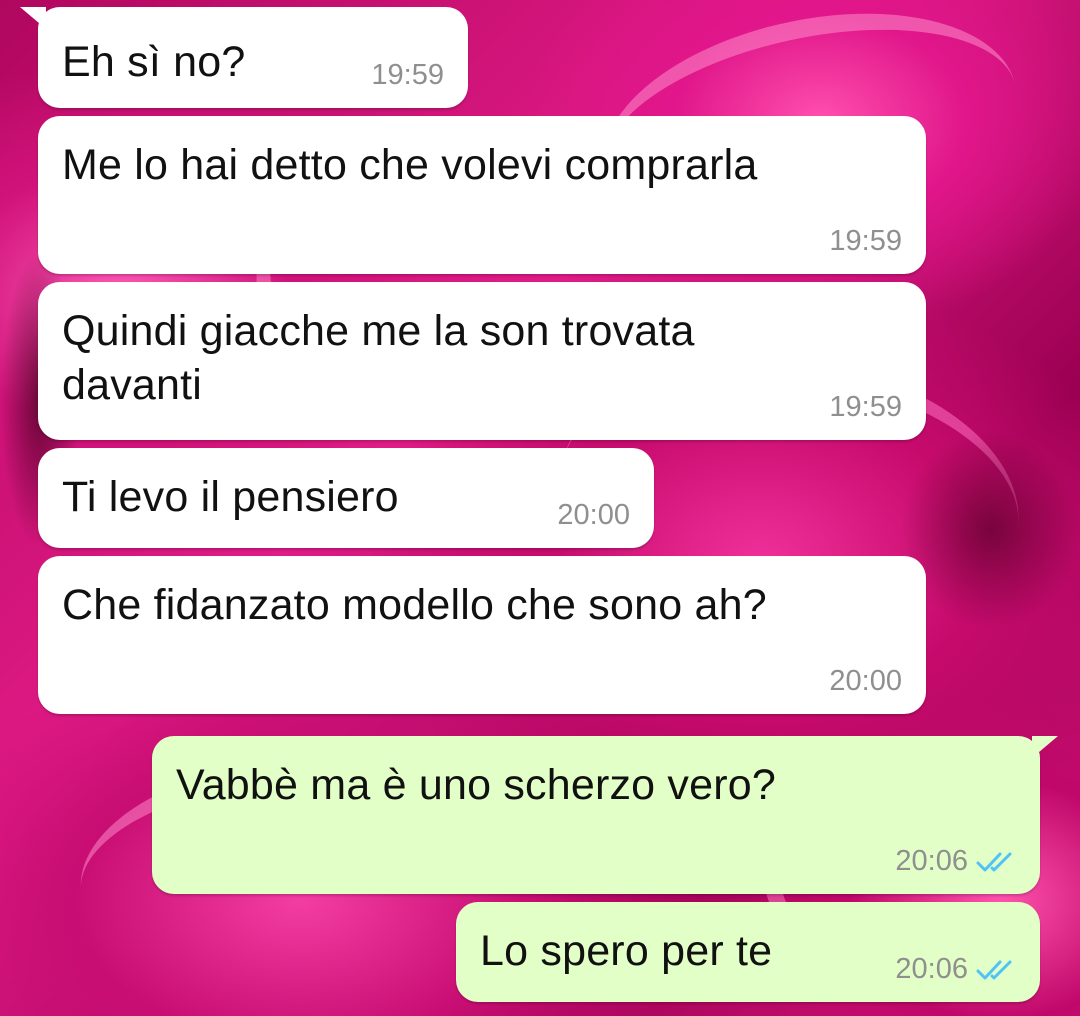  I want to click on message-bubble-outgoing: Lo spero per te 20:06, so click(748, 952).